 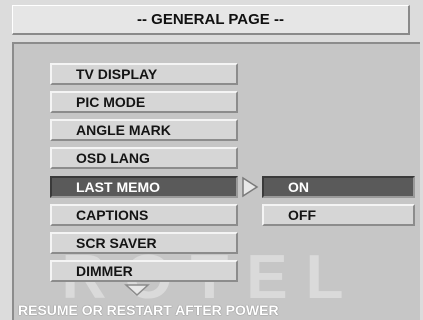 I want to click on page-title: -- GENERAL PAGE --, so click(x=211, y=20).